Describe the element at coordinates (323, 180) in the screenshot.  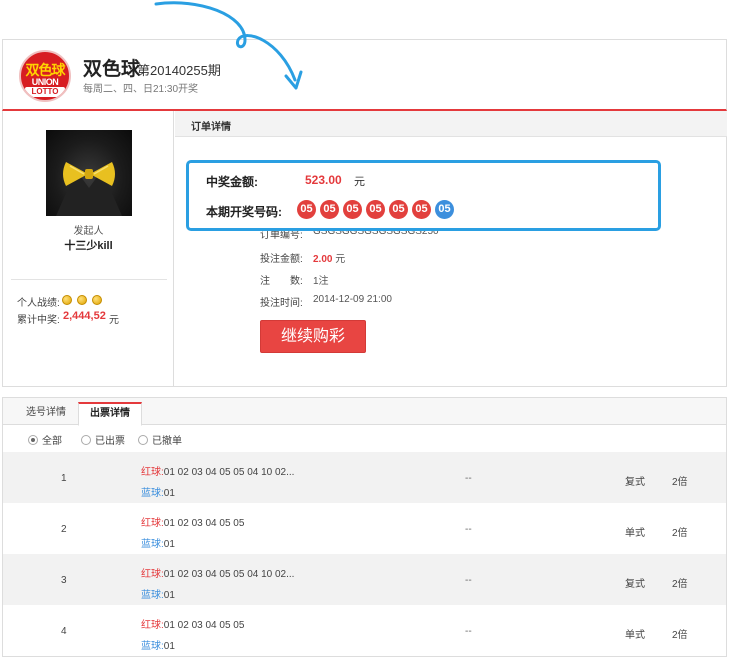
I see `prize-amount-value: 523.00` at that location.